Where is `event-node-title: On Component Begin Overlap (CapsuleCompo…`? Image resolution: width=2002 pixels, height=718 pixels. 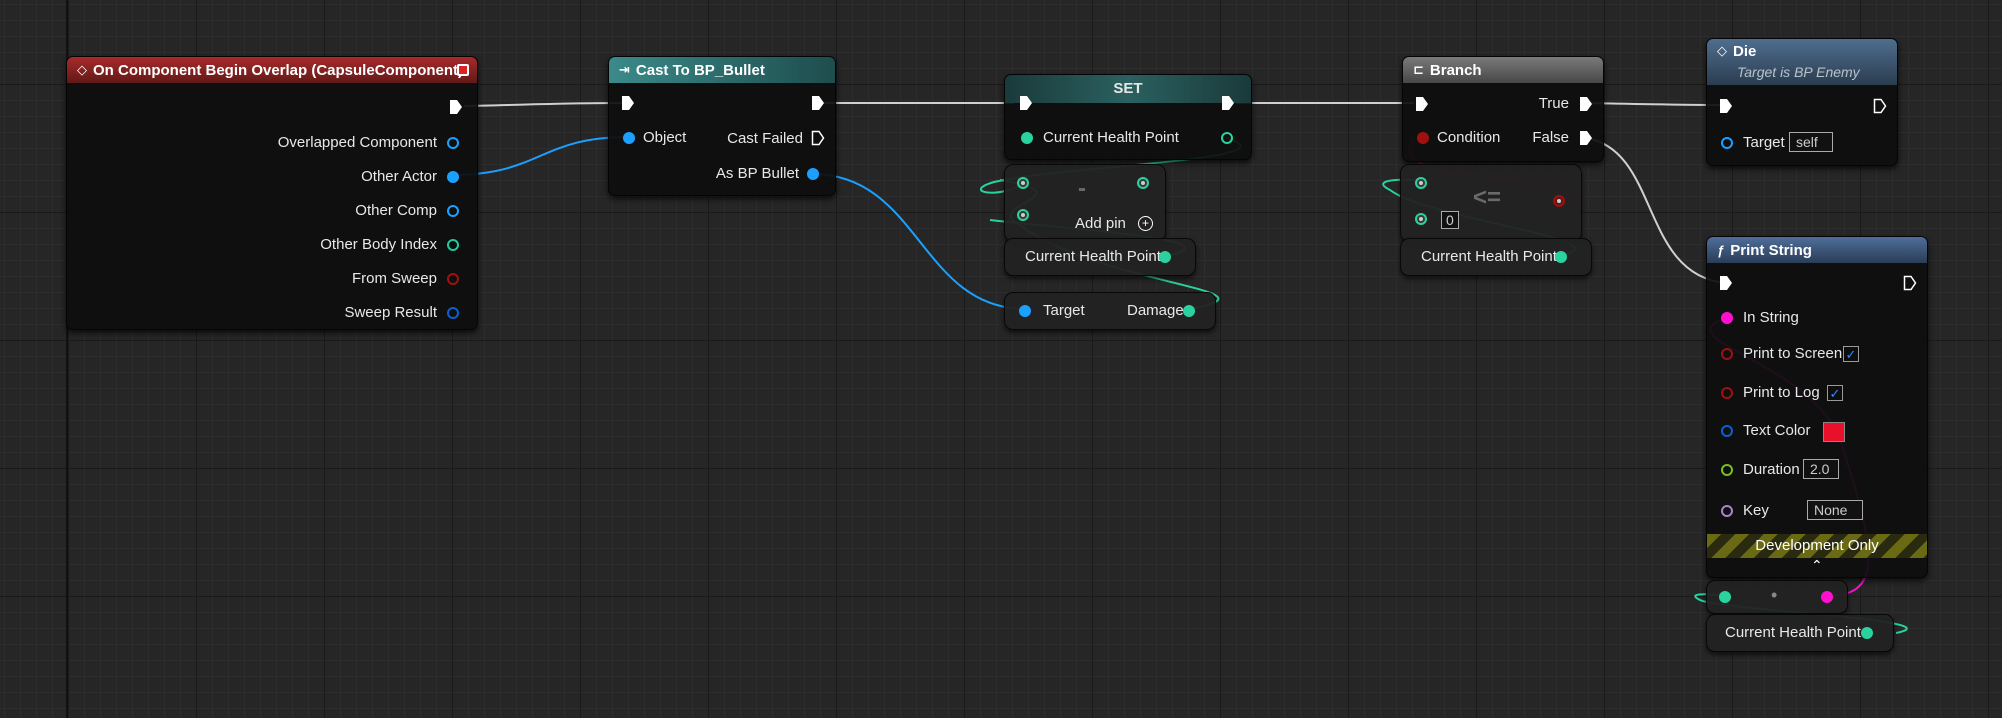 event-node-title: On Component Begin Overlap (CapsuleCompo… is located at coordinates (278, 70).